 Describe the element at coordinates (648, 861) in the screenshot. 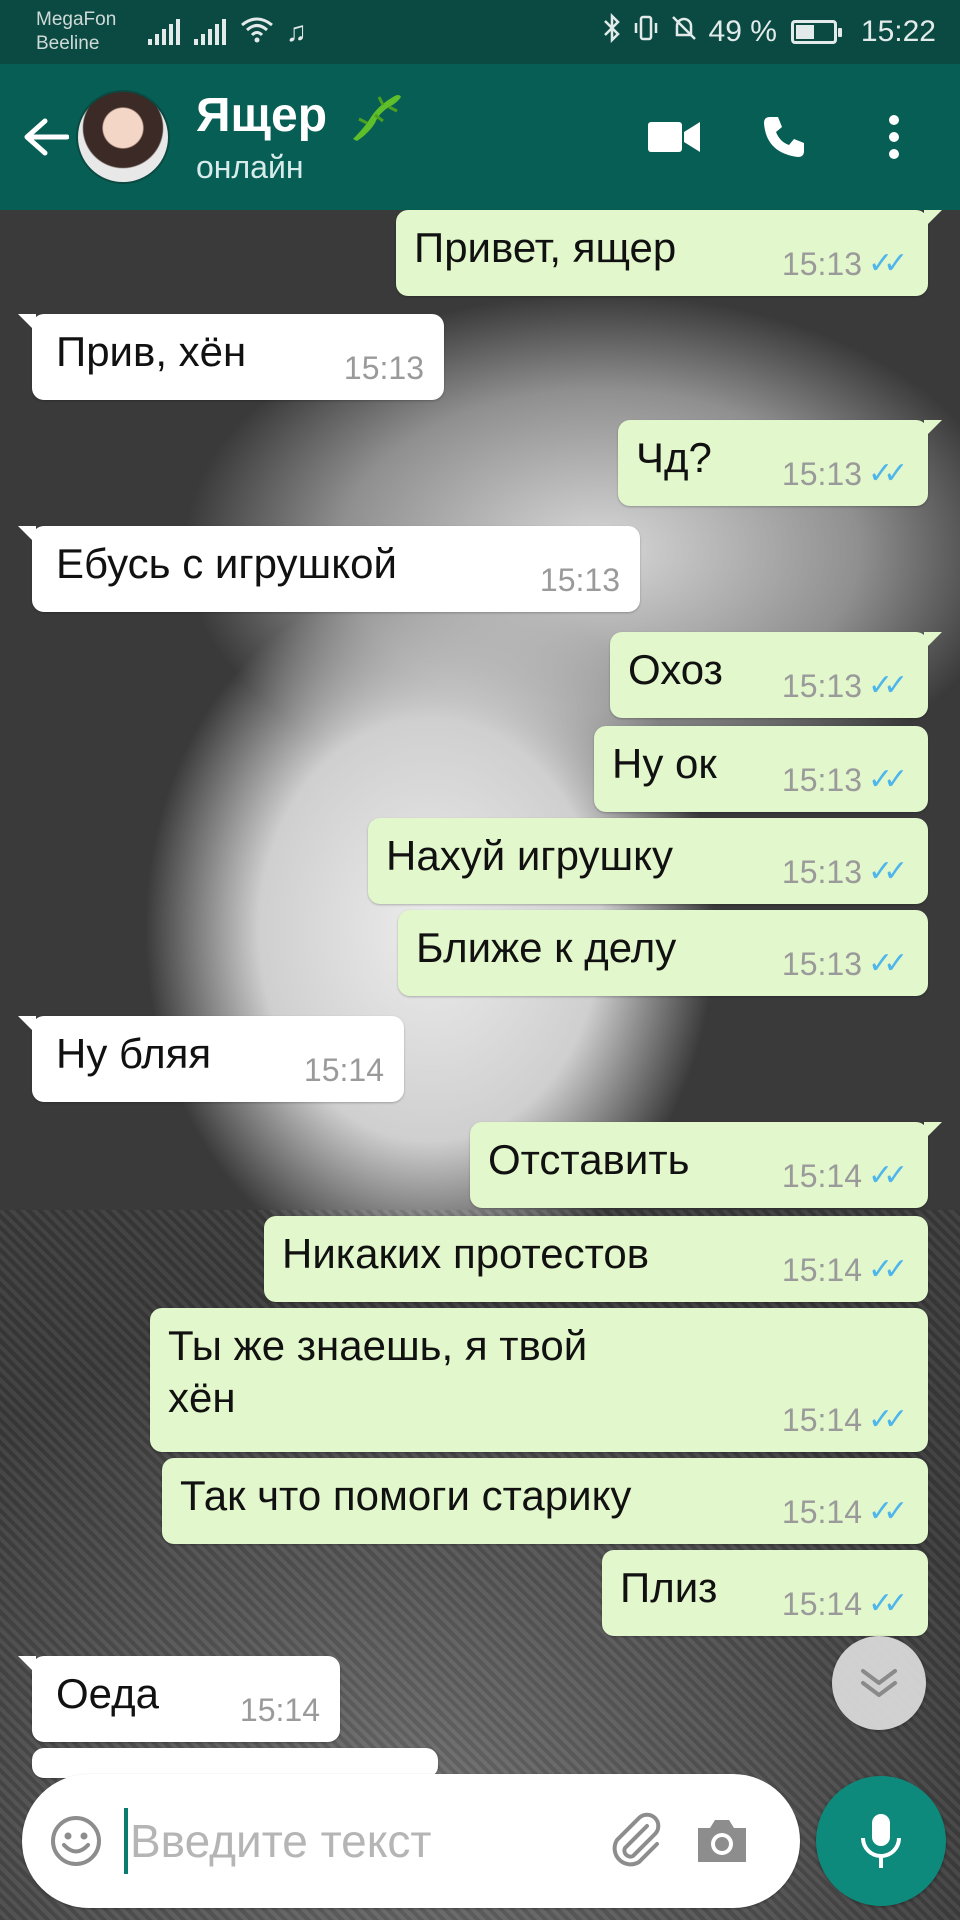

I see `message-bubble: Нахуй игрушку 15:13 ✓✓` at that location.